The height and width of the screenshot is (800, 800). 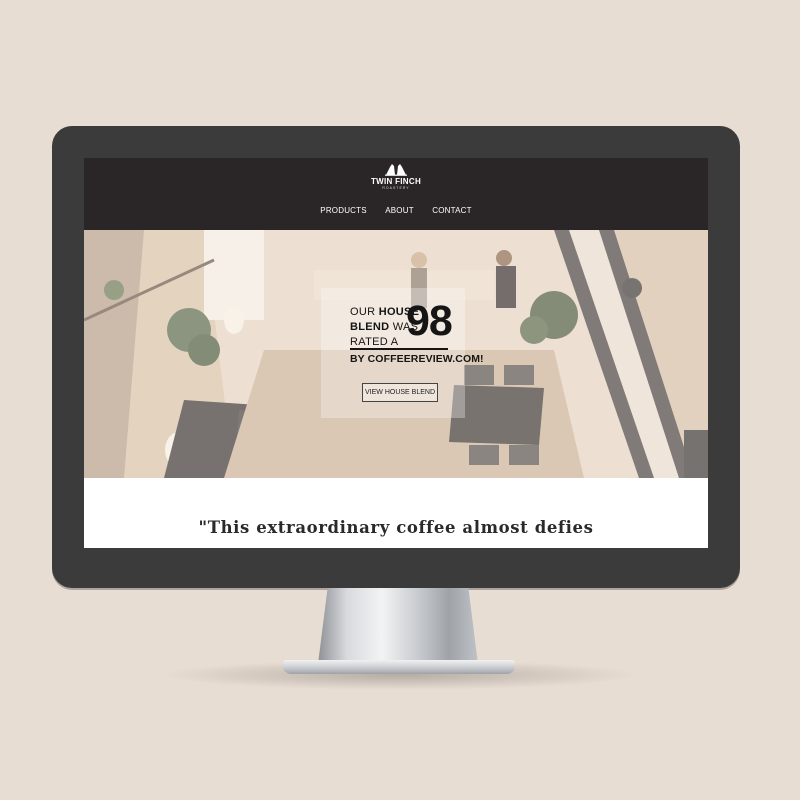 What do you see at coordinates (398, 626) in the screenshot?
I see `monitor-stand-neck` at bounding box center [398, 626].